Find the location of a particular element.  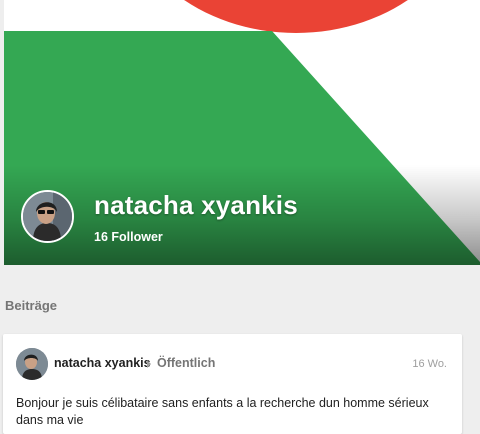

profile-photo-icon is located at coordinates (47, 216).